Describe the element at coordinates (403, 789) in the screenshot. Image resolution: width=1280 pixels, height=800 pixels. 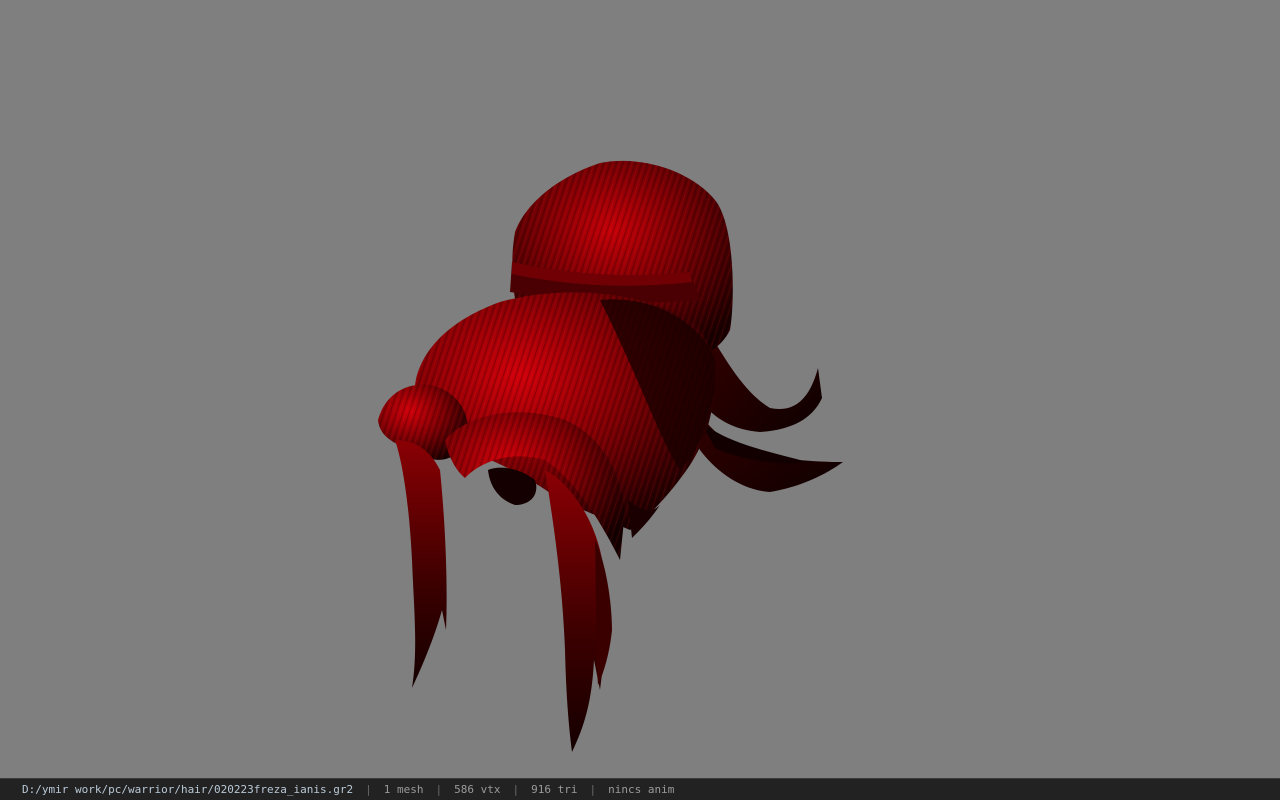
I see `mesh-count: 1 mesh` at that location.